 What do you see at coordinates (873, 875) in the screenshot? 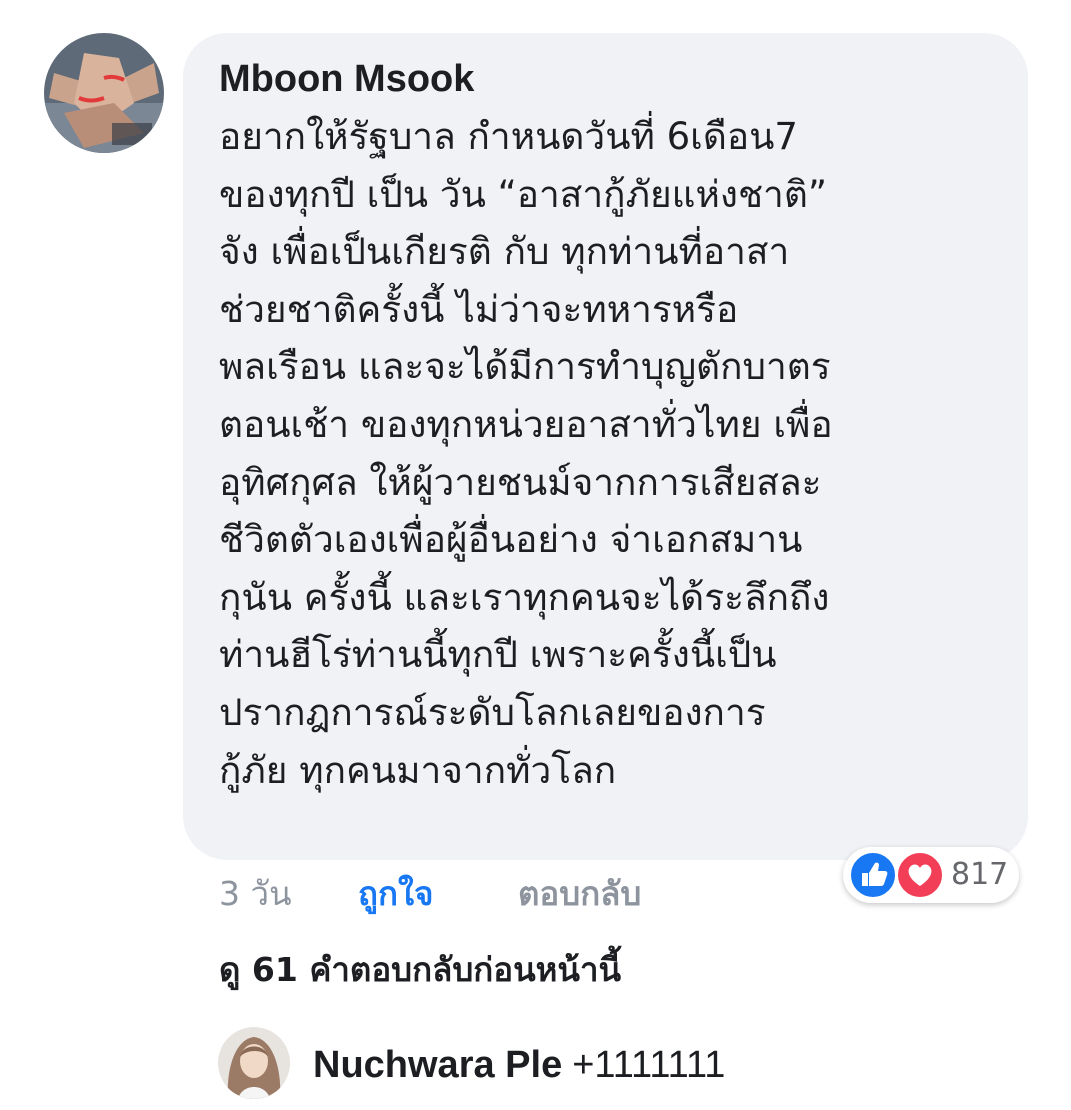
I see `like-icon` at bounding box center [873, 875].